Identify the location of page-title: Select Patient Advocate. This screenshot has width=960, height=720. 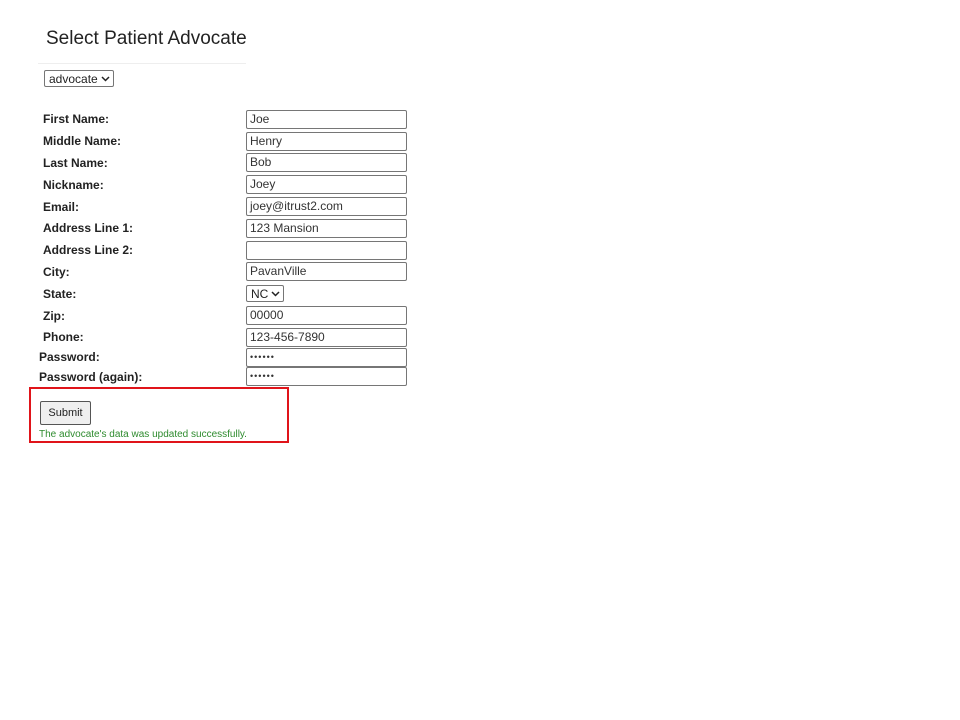
(146, 38).